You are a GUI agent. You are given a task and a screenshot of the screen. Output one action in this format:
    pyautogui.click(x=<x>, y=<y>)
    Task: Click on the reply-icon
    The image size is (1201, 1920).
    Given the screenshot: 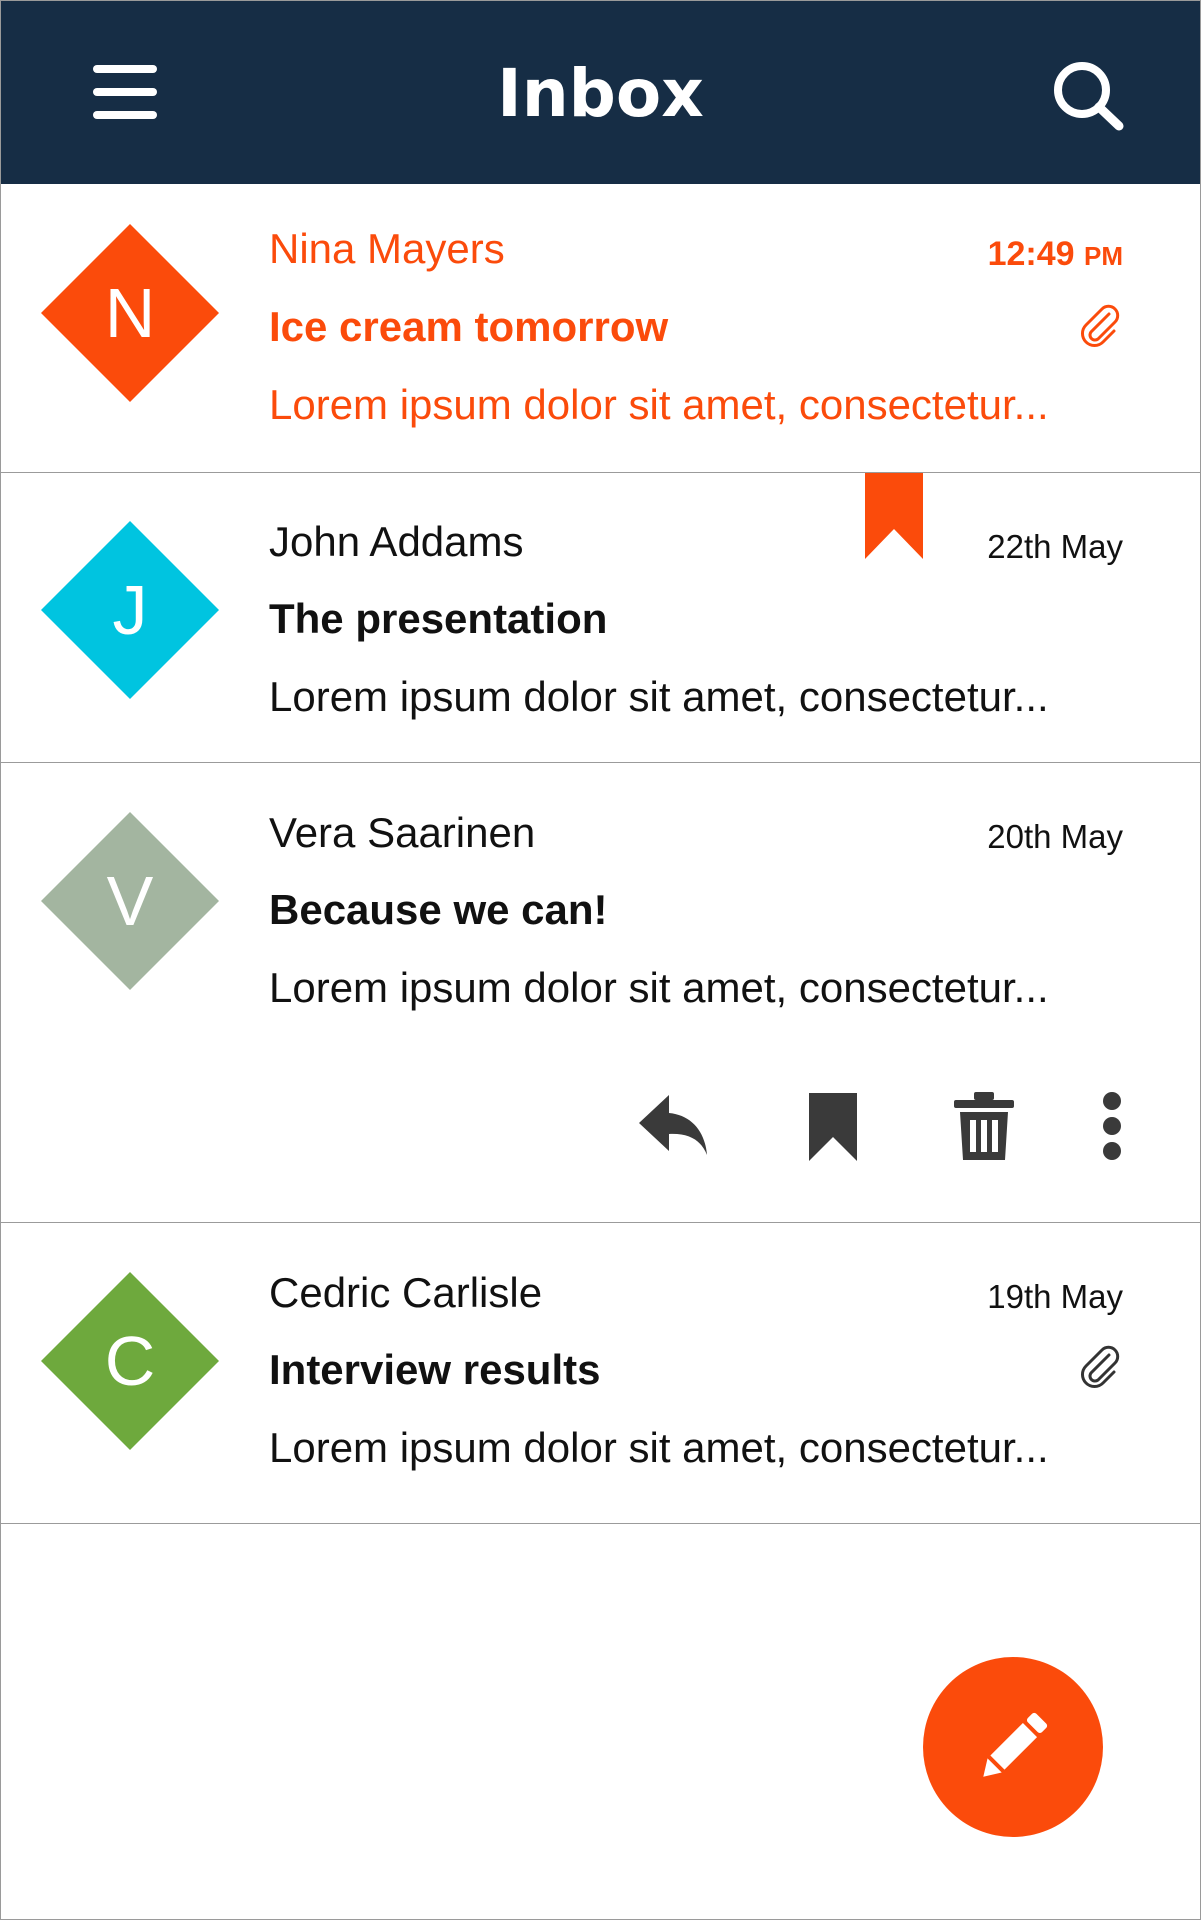 What is the action you would take?
    pyautogui.click(x=674, y=1125)
    